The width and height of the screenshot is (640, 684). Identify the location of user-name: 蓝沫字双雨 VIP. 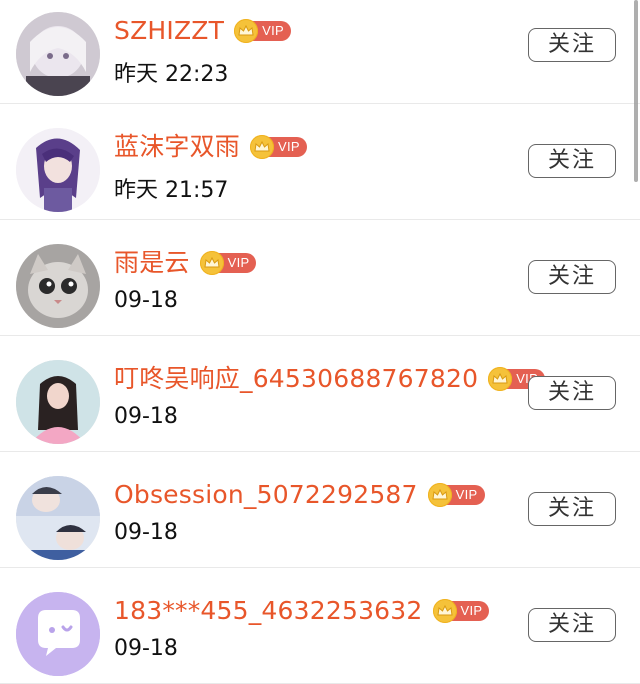
(210, 147).